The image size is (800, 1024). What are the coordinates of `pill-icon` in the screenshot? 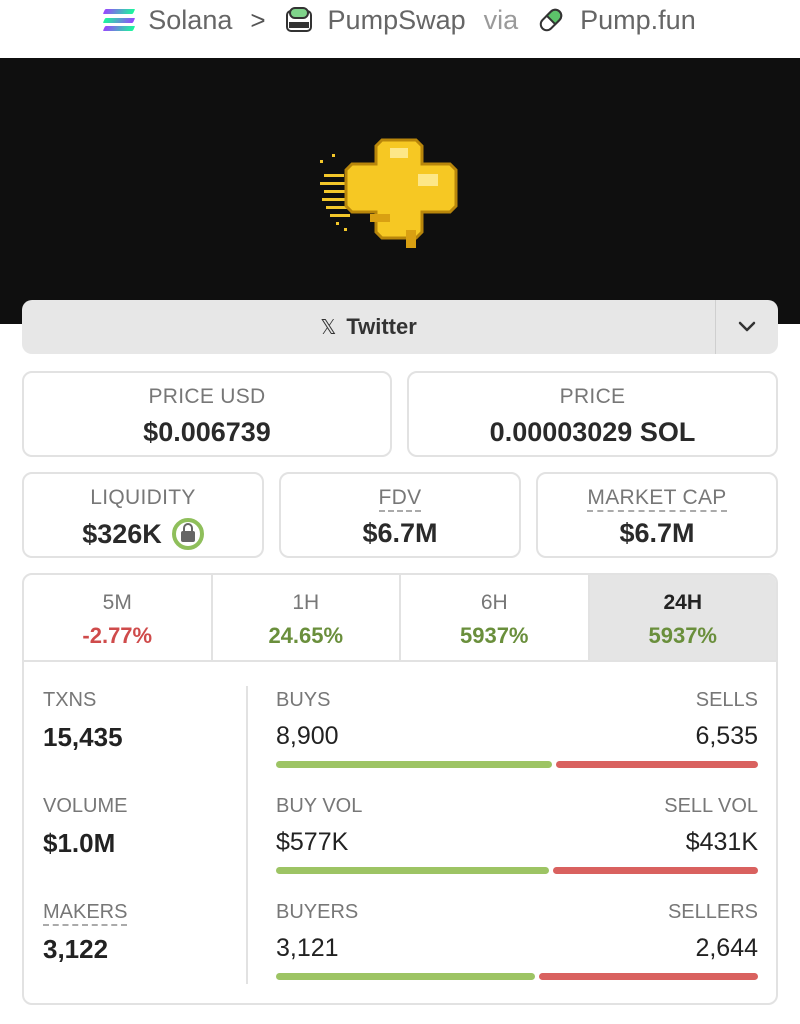 It's located at (551, 20).